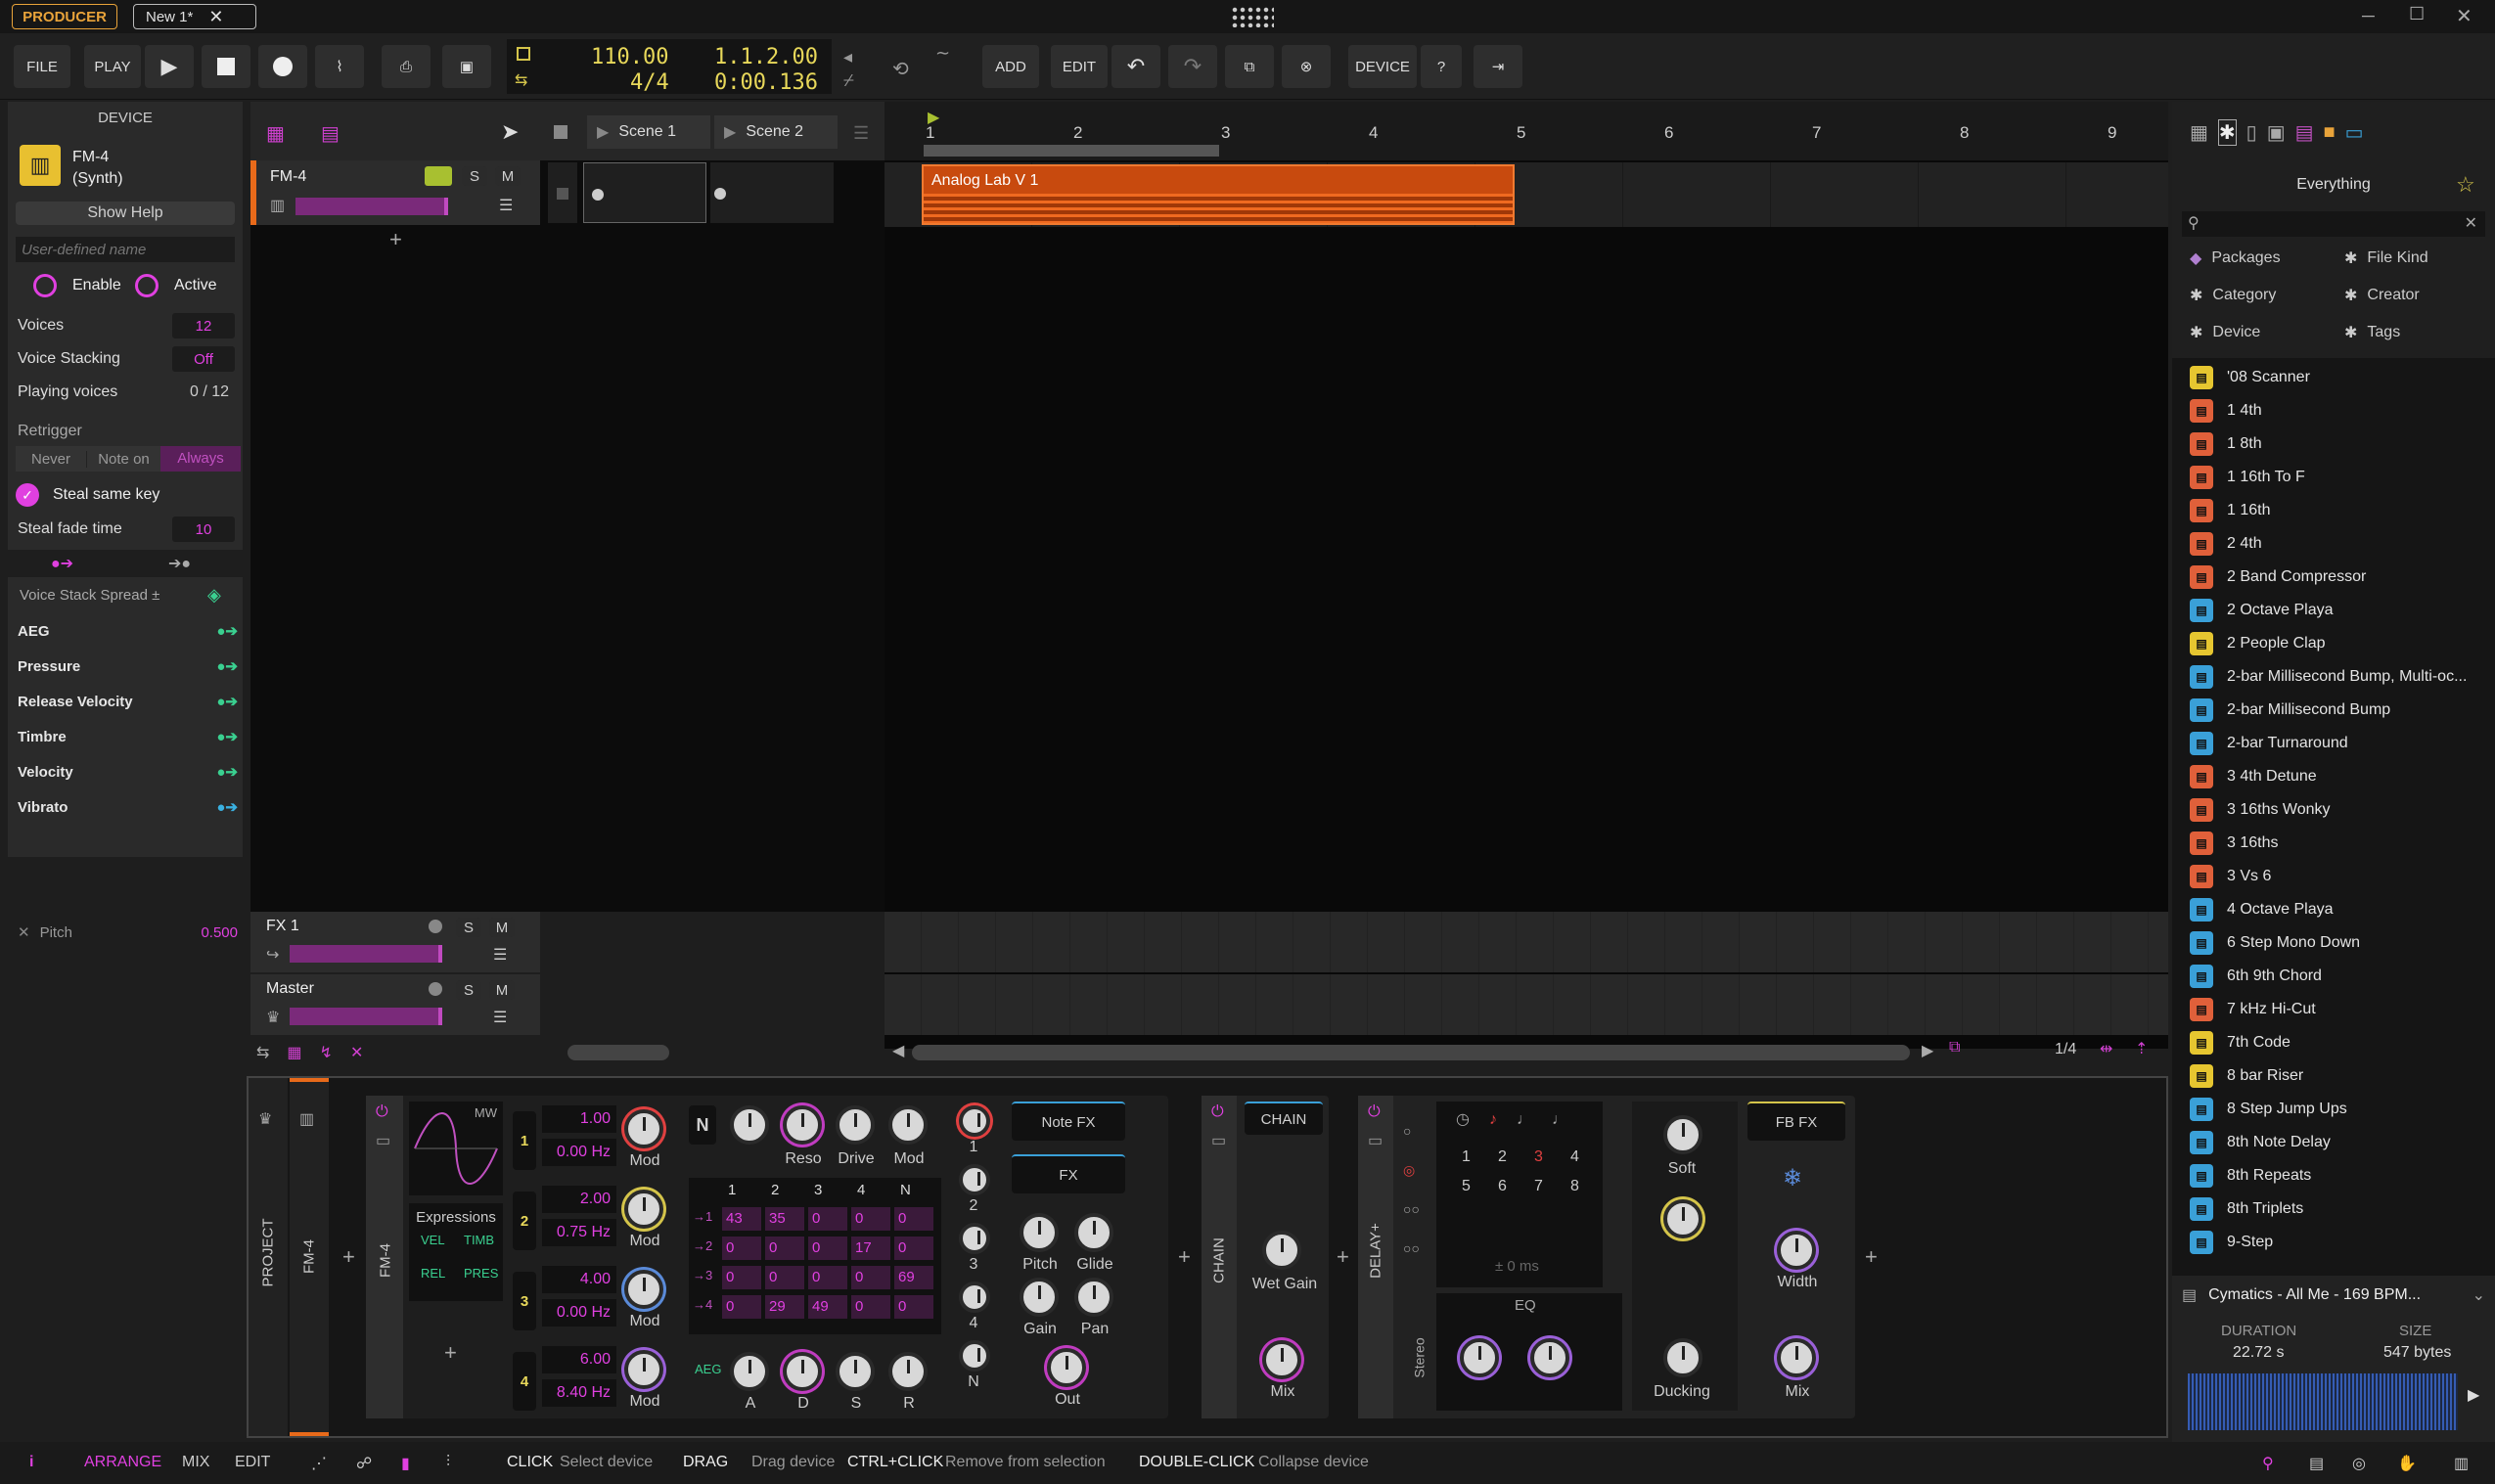  Describe the element at coordinates (2246, 1076) in the screenshot. I see `browser-item: ▤ 8 bar Riser` at that location.